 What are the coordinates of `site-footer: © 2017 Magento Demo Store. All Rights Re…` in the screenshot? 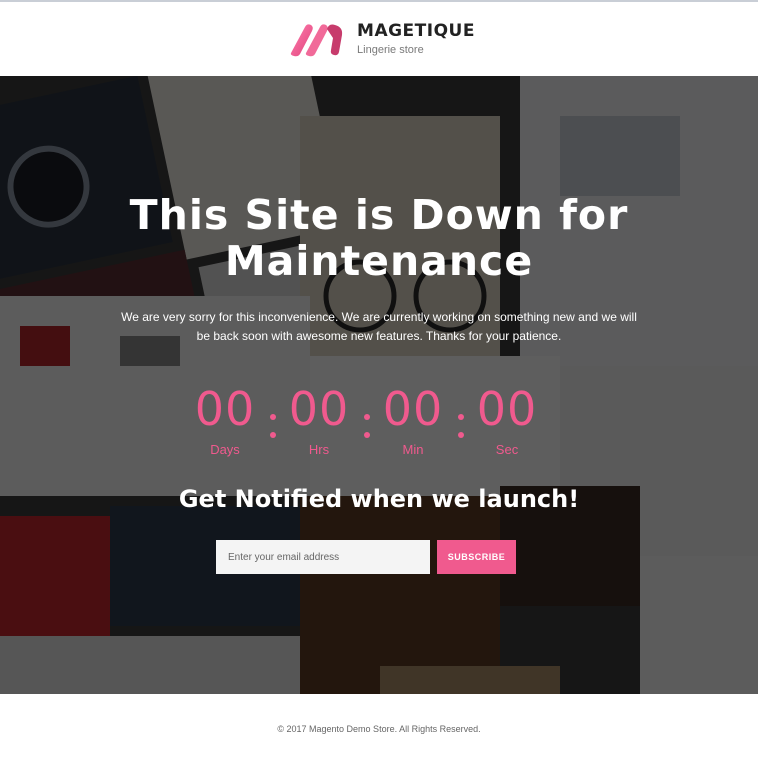 It's located at (379, 729).